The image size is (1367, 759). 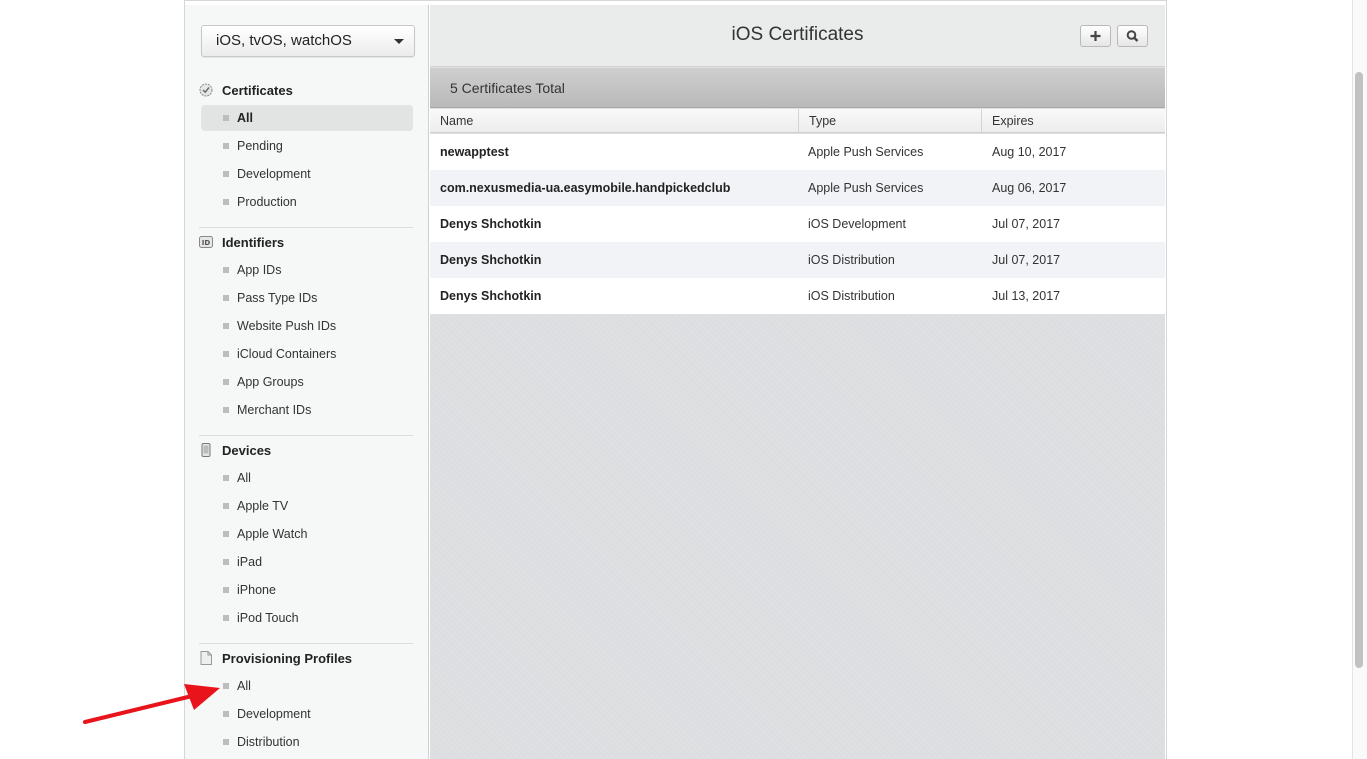 What do you see at coordinates (287, 326) in the screenshot?
I see `sidebar-item-label: Website Push IDs` at bounding box center [287, 326].